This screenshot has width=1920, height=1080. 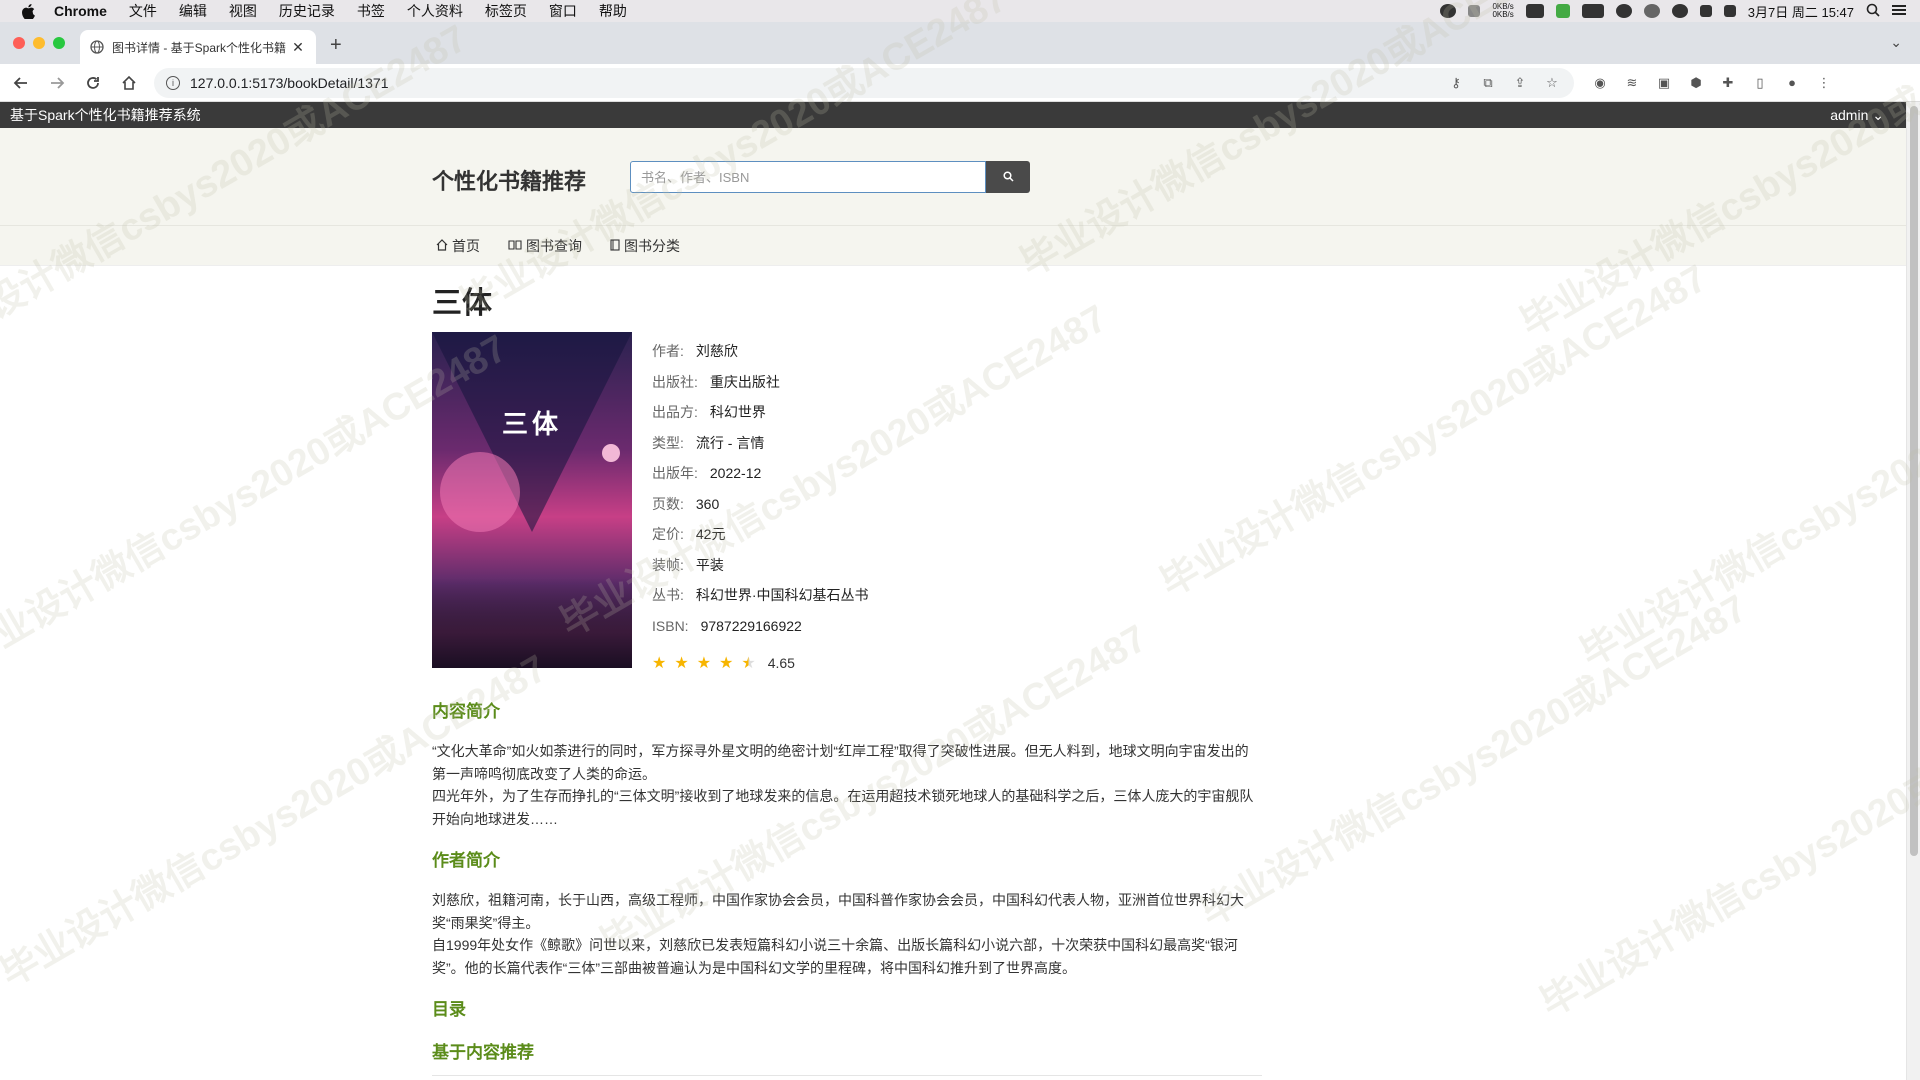 I want to click on user-menu: admin ⌄, so click(x=1857, y=115).